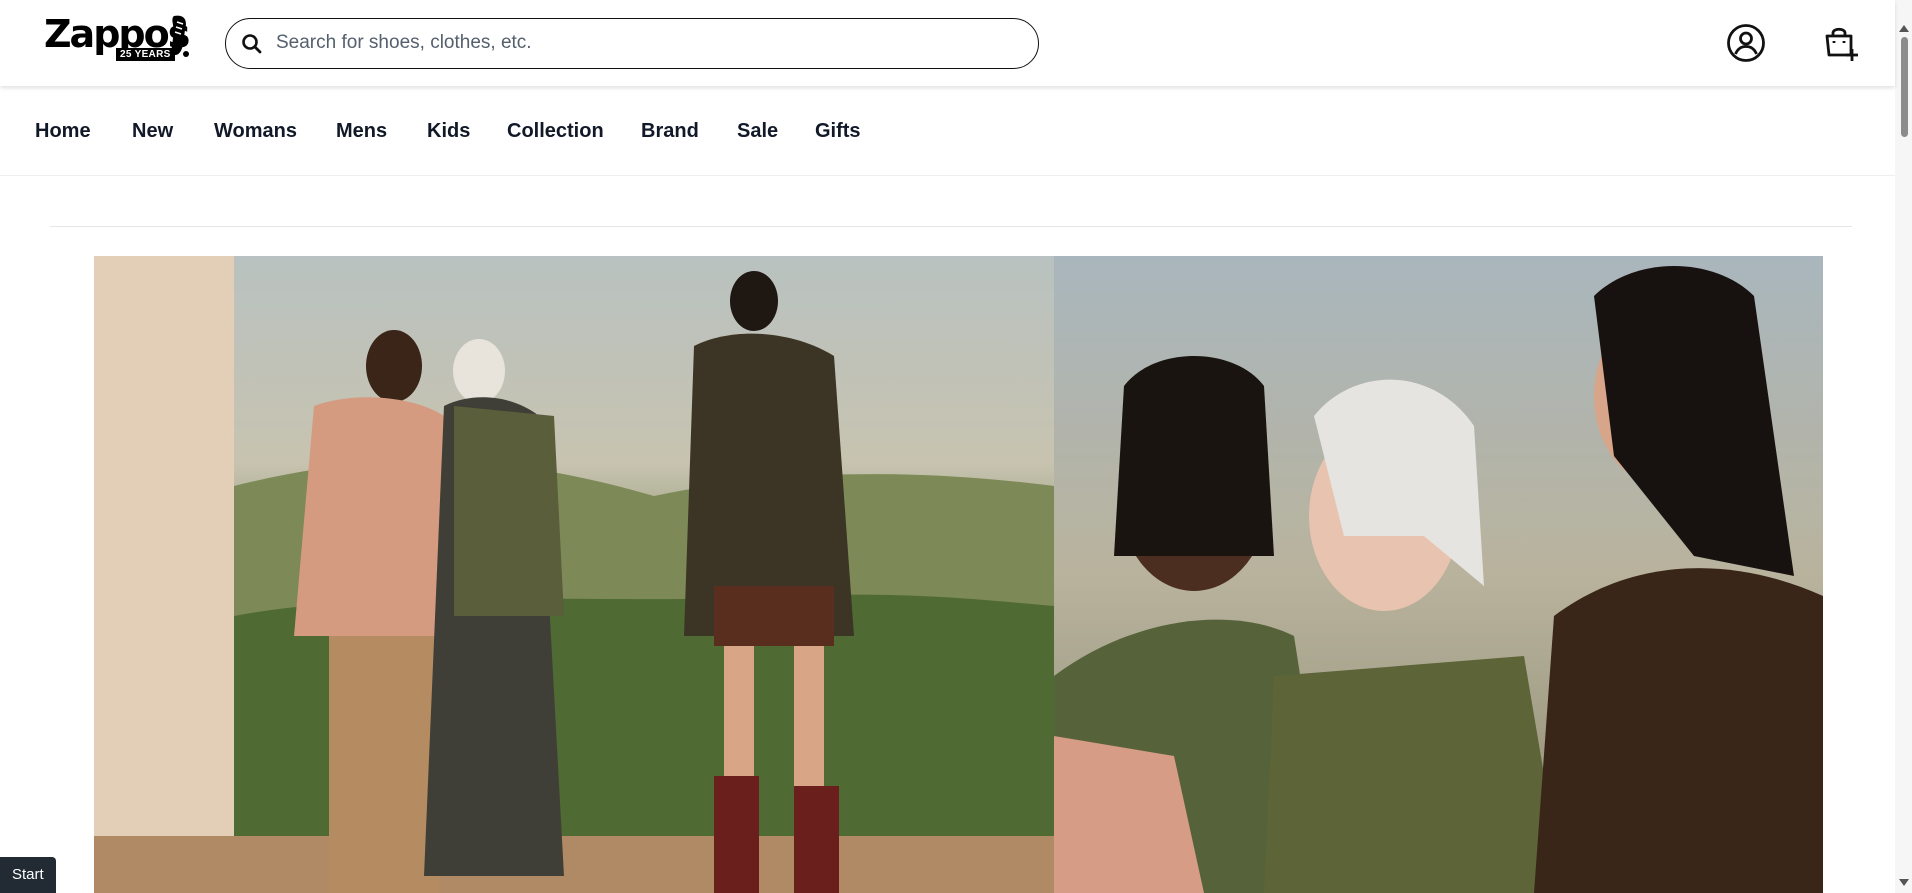  What do you see at coordinates (1904, 28) in the screenshot?
I see `scroll-up-arrow-icon` at bounding box center [1904, 28].